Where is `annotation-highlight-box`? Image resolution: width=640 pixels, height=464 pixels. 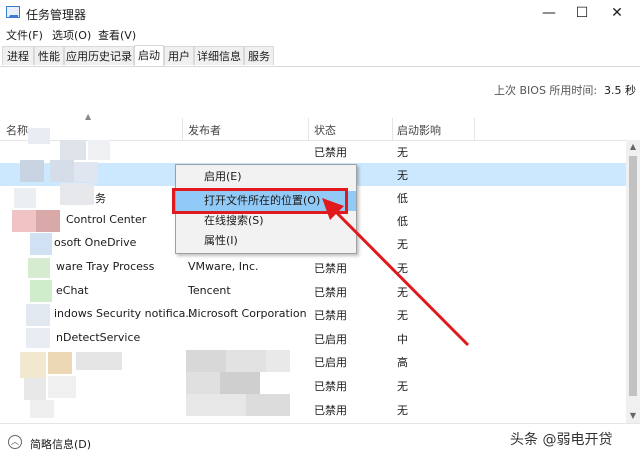 annotation-highlight-box is located at coordinates (260, 201).